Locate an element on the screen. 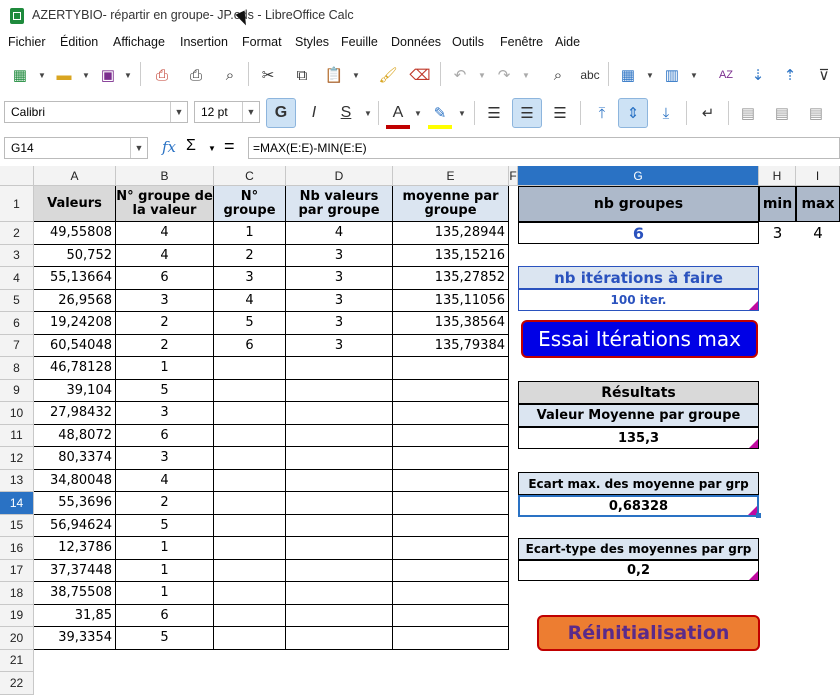 Image resolution: width=840 pixels, height=695 pixels. spelling-icon: abc is located at coordinates (590, 75).